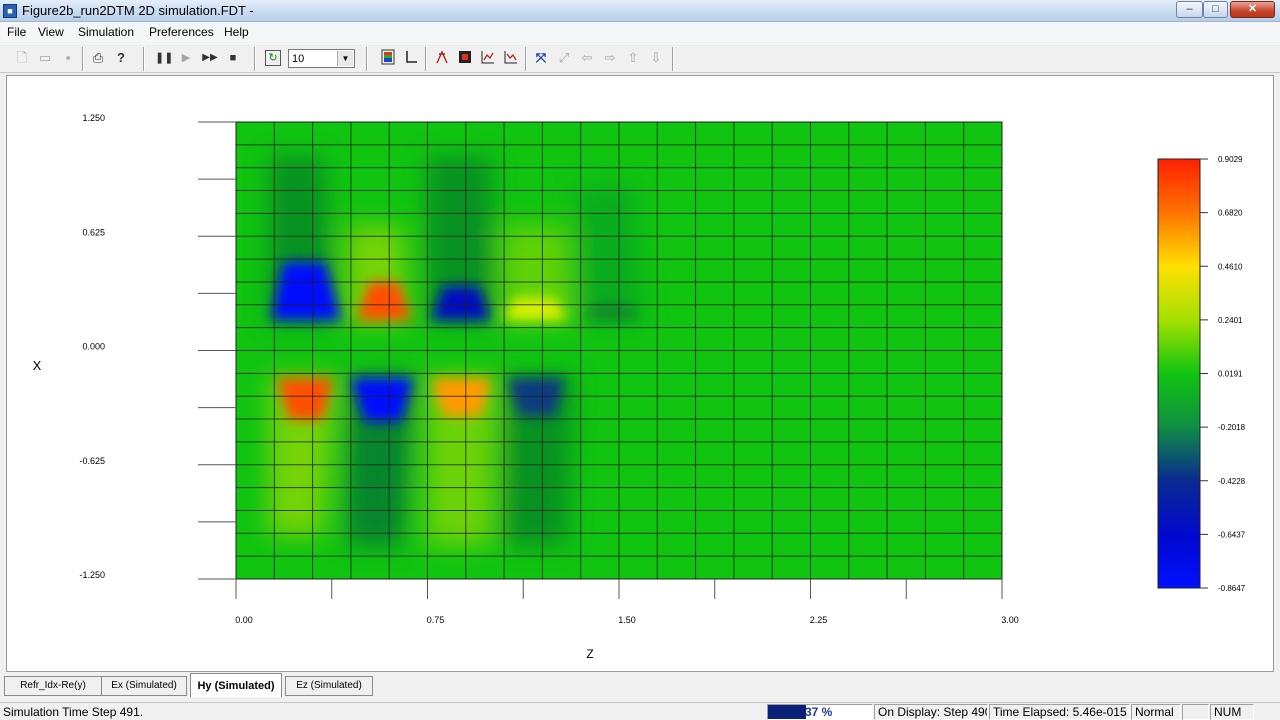  I want to click on x-tick-label: 3.00, so click(1010, 620).